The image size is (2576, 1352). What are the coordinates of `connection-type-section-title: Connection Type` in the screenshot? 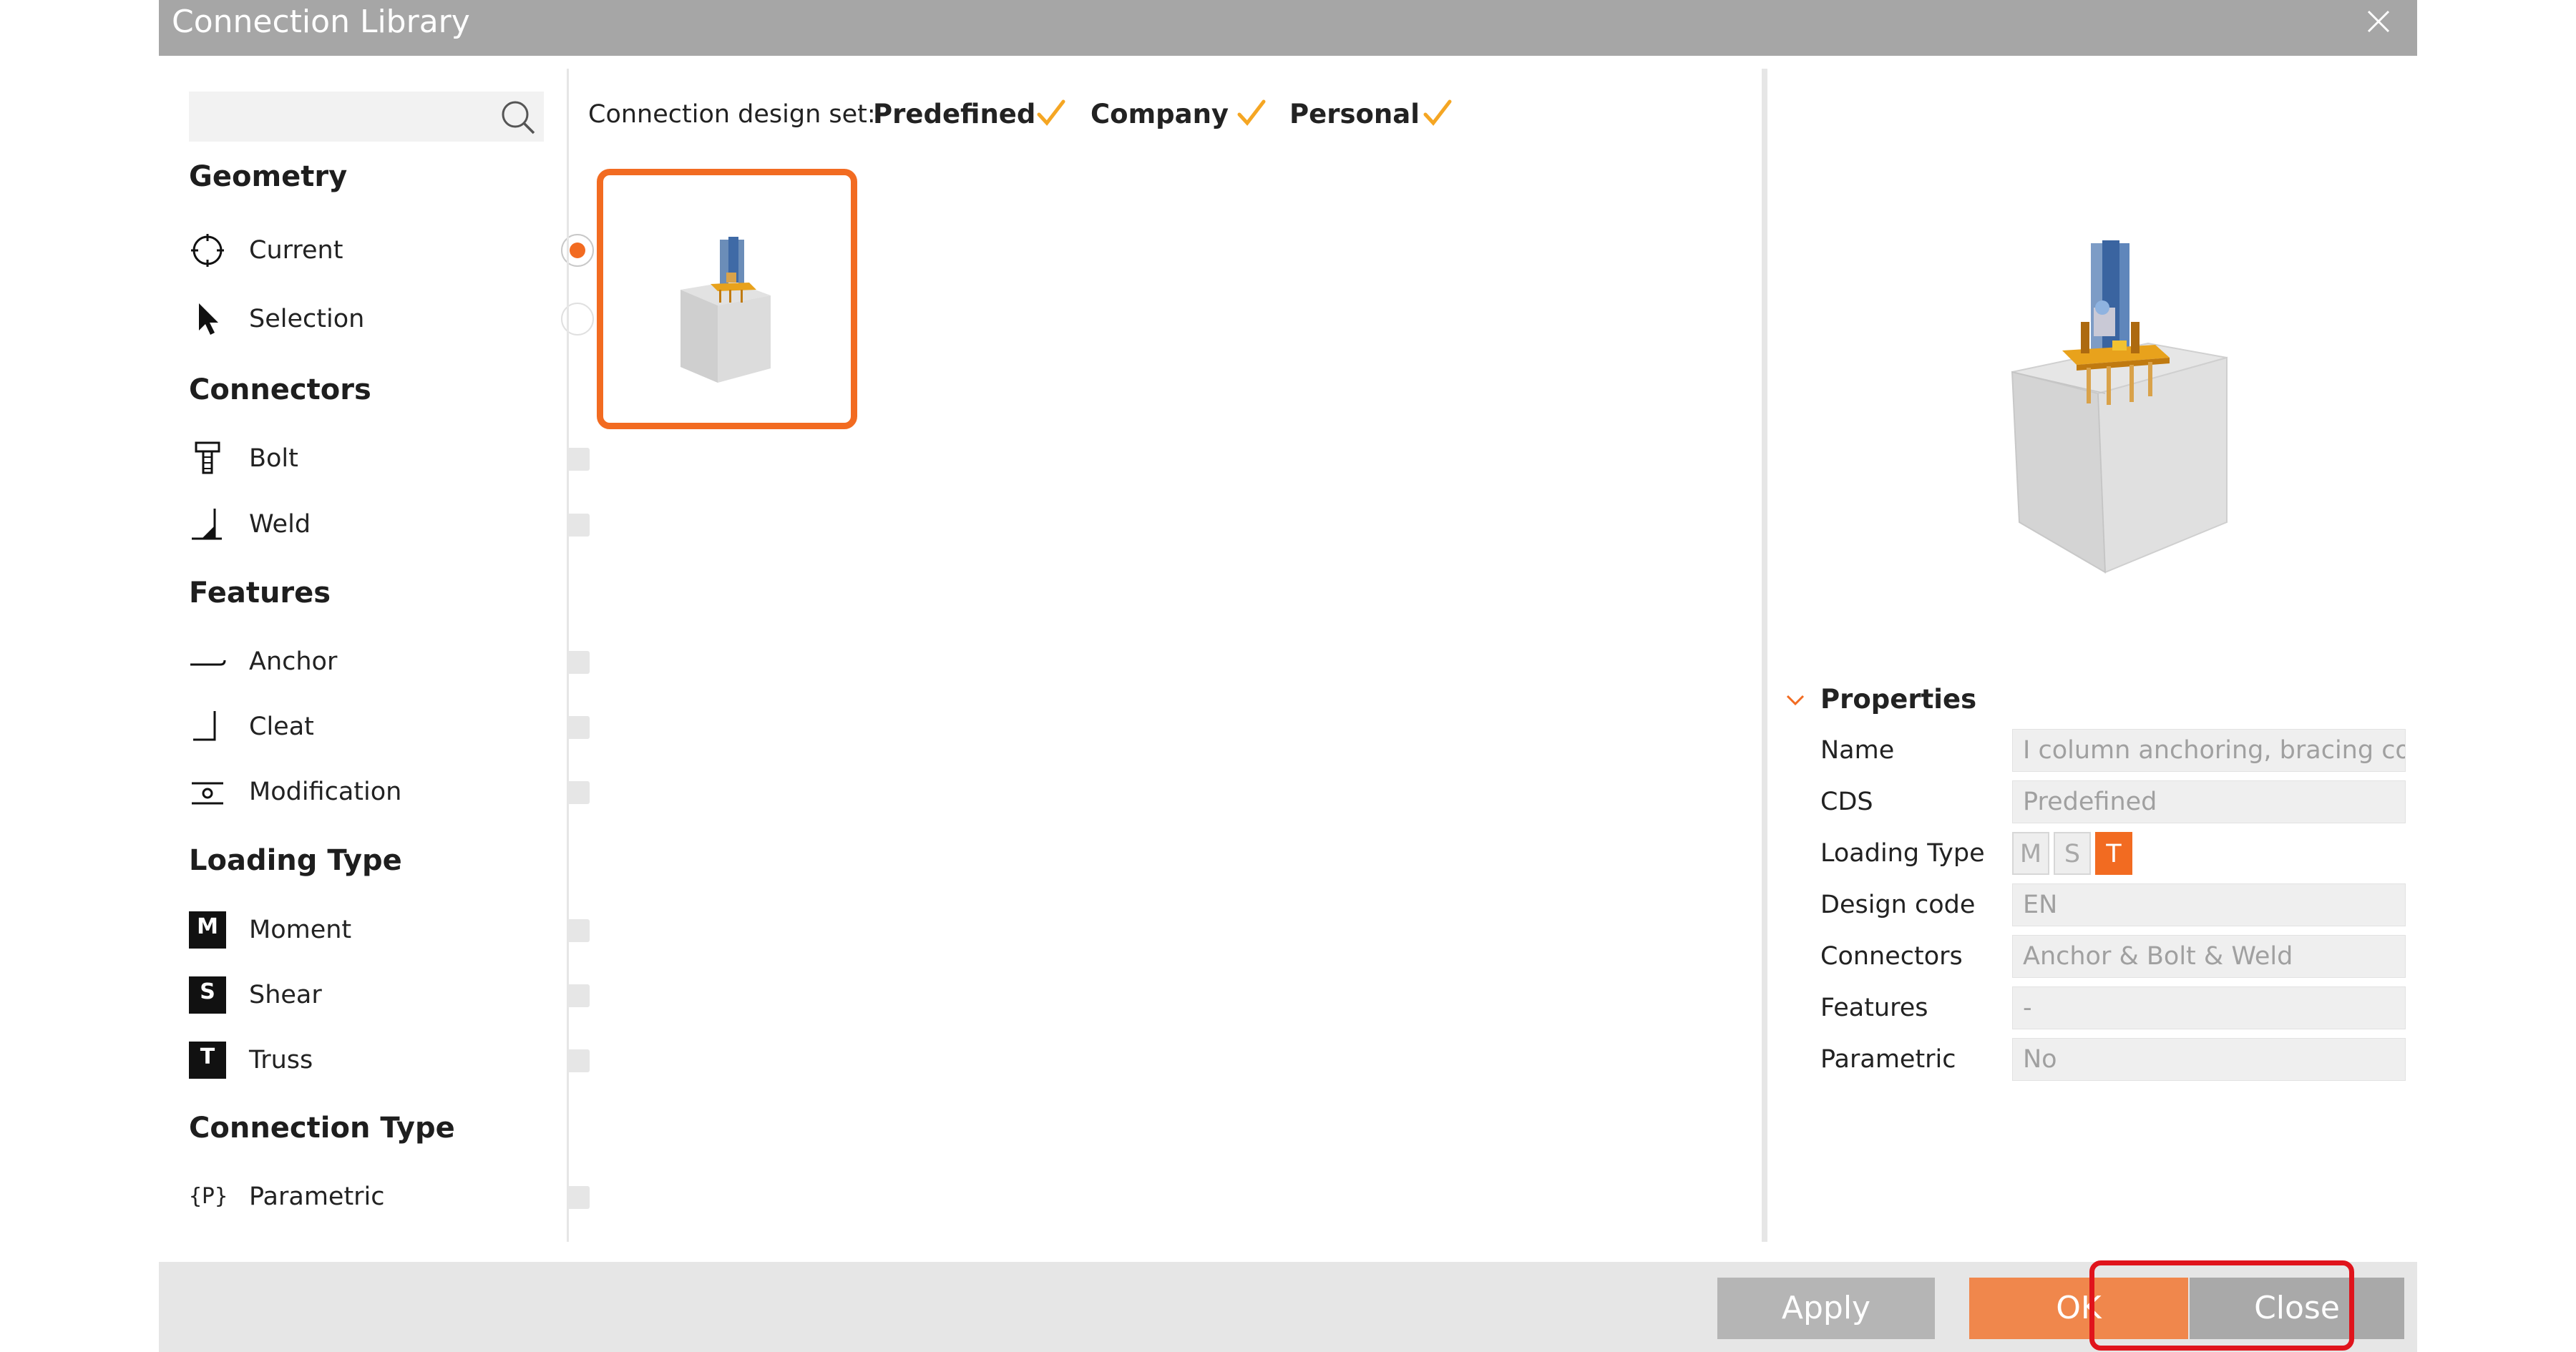 It's located at (322, 1128).